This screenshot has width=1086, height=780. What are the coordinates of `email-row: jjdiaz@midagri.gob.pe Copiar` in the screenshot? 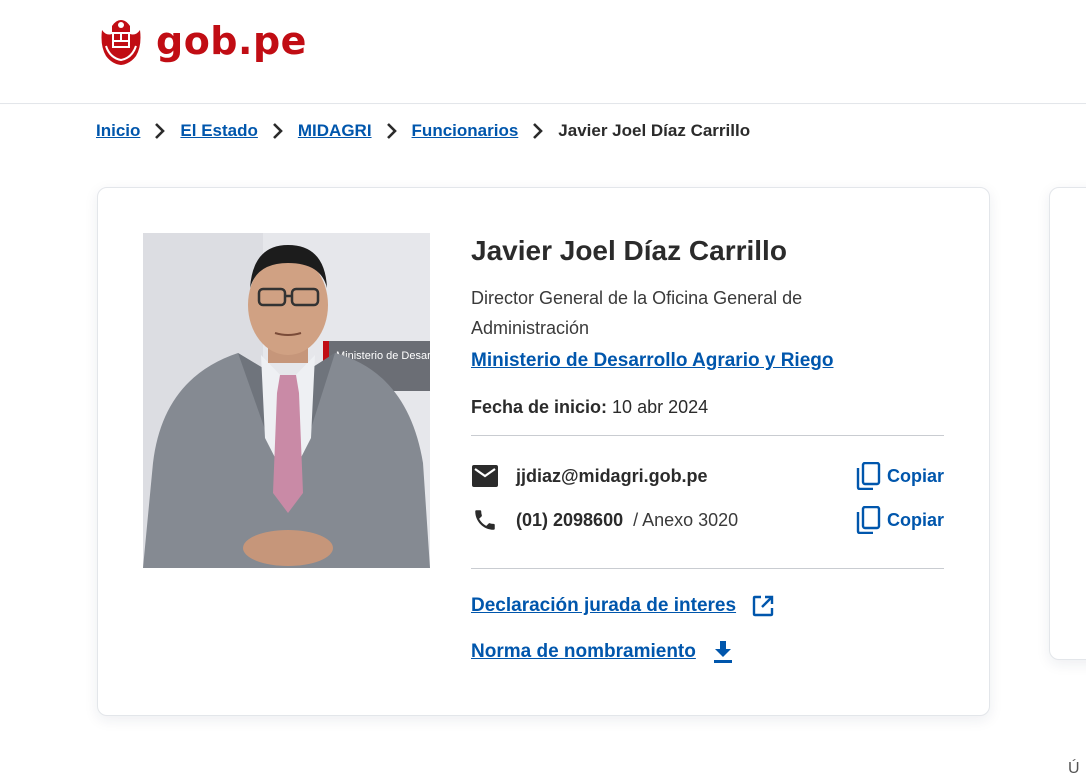 It's located at (707, 476).